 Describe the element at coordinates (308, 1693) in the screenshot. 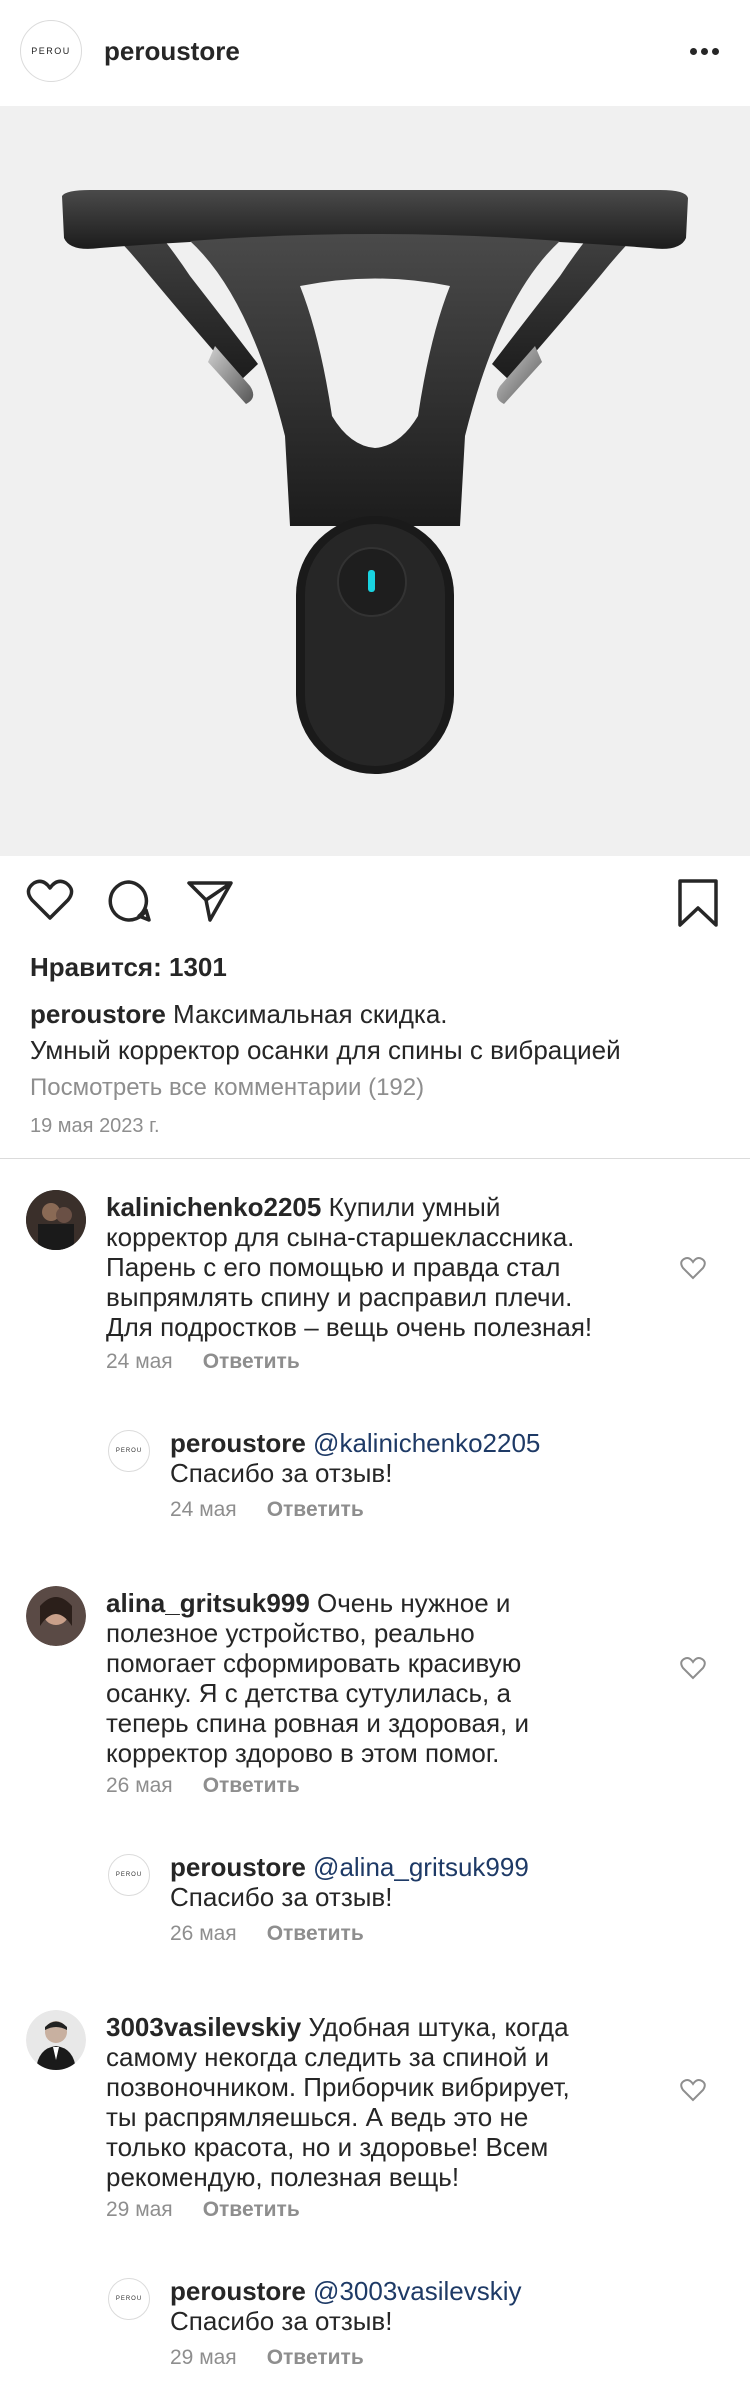

I see `comment-line: осанку. Я с детства сутулилась, а` at that location.